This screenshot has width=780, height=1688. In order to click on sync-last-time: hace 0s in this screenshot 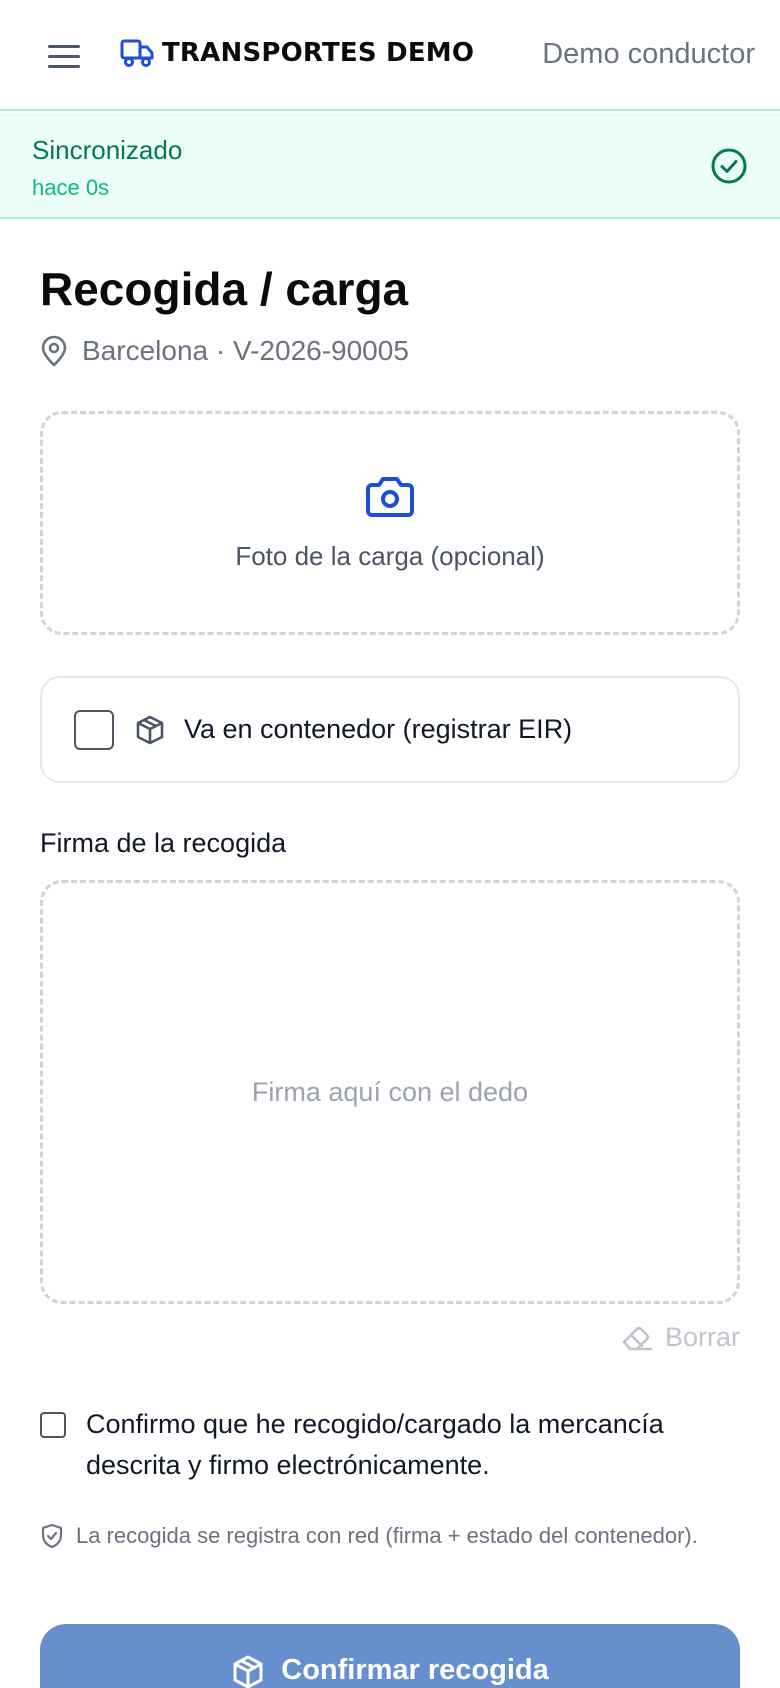, I will do `click(71, 187)`.